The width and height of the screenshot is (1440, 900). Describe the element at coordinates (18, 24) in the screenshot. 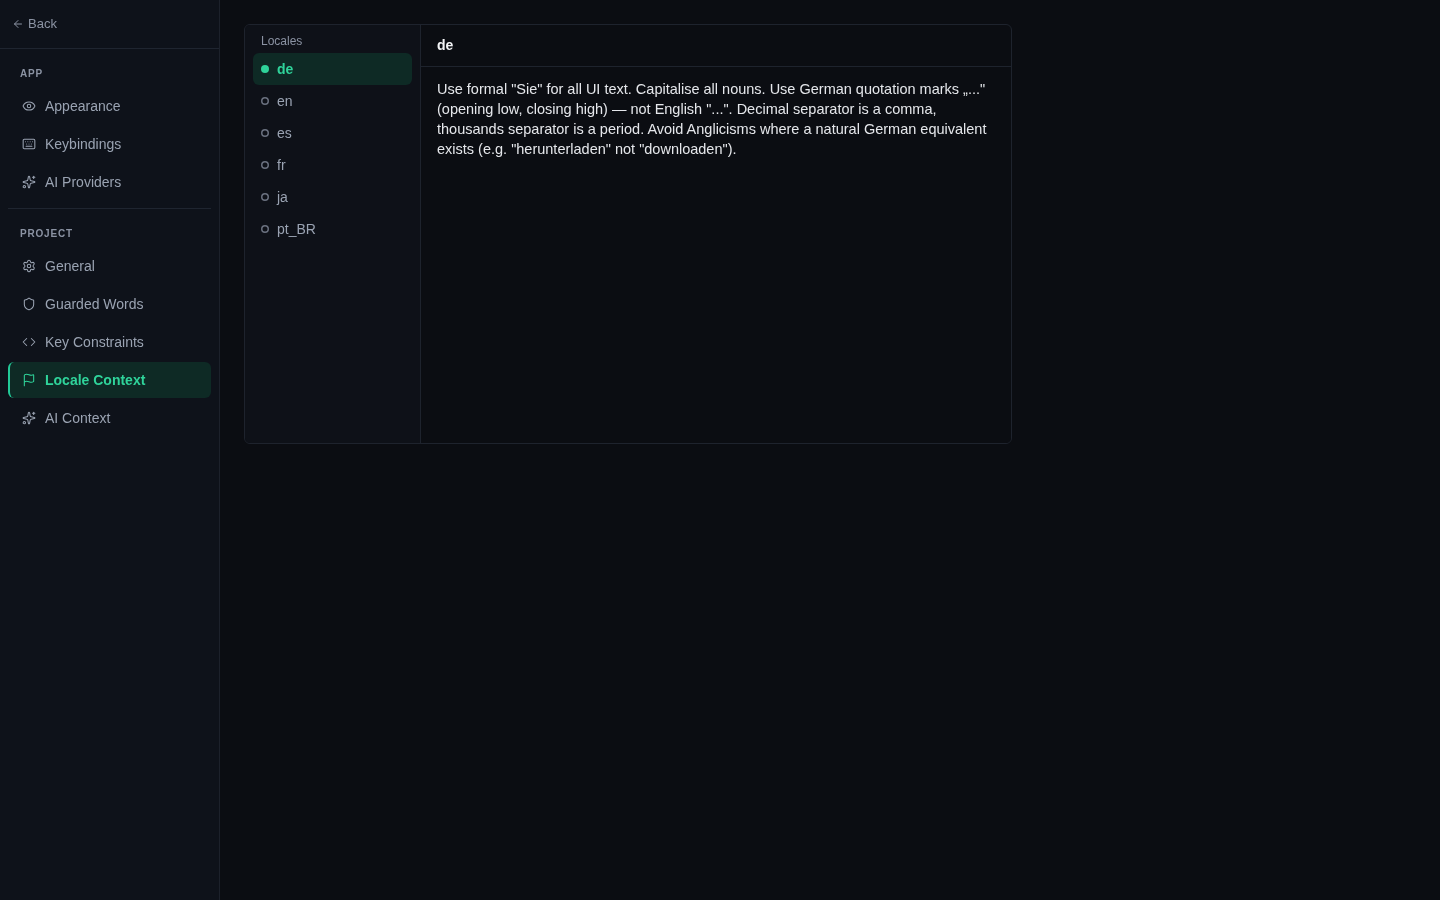

I see `arrow-left-icon` at that location.